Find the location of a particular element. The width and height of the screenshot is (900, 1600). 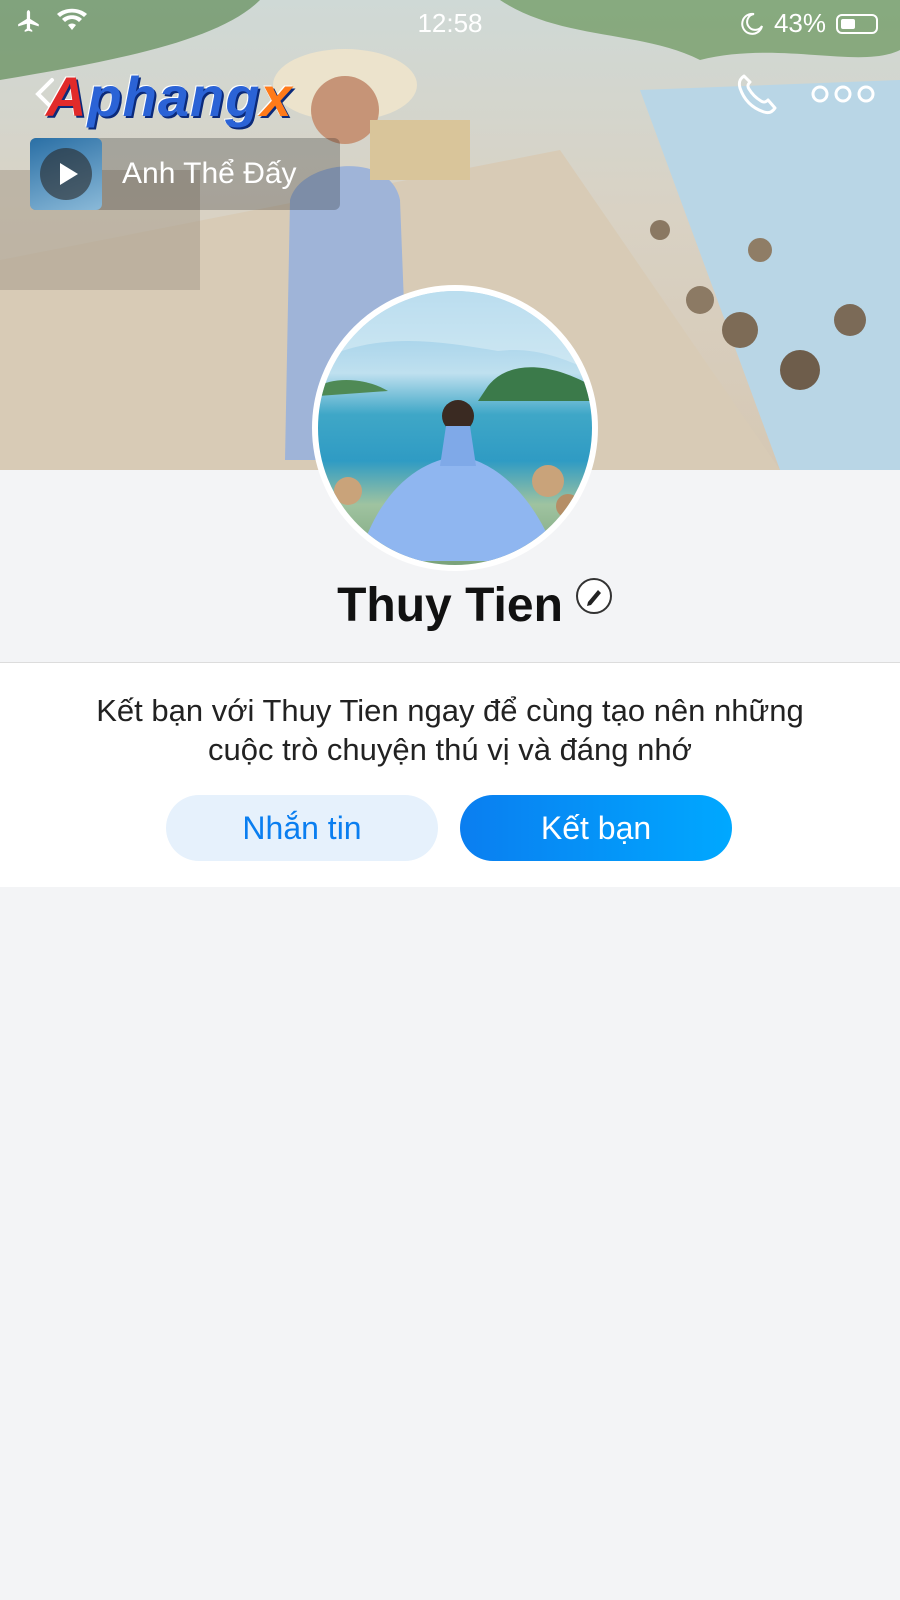

profile-avatar is located at coordinates (455, 428).